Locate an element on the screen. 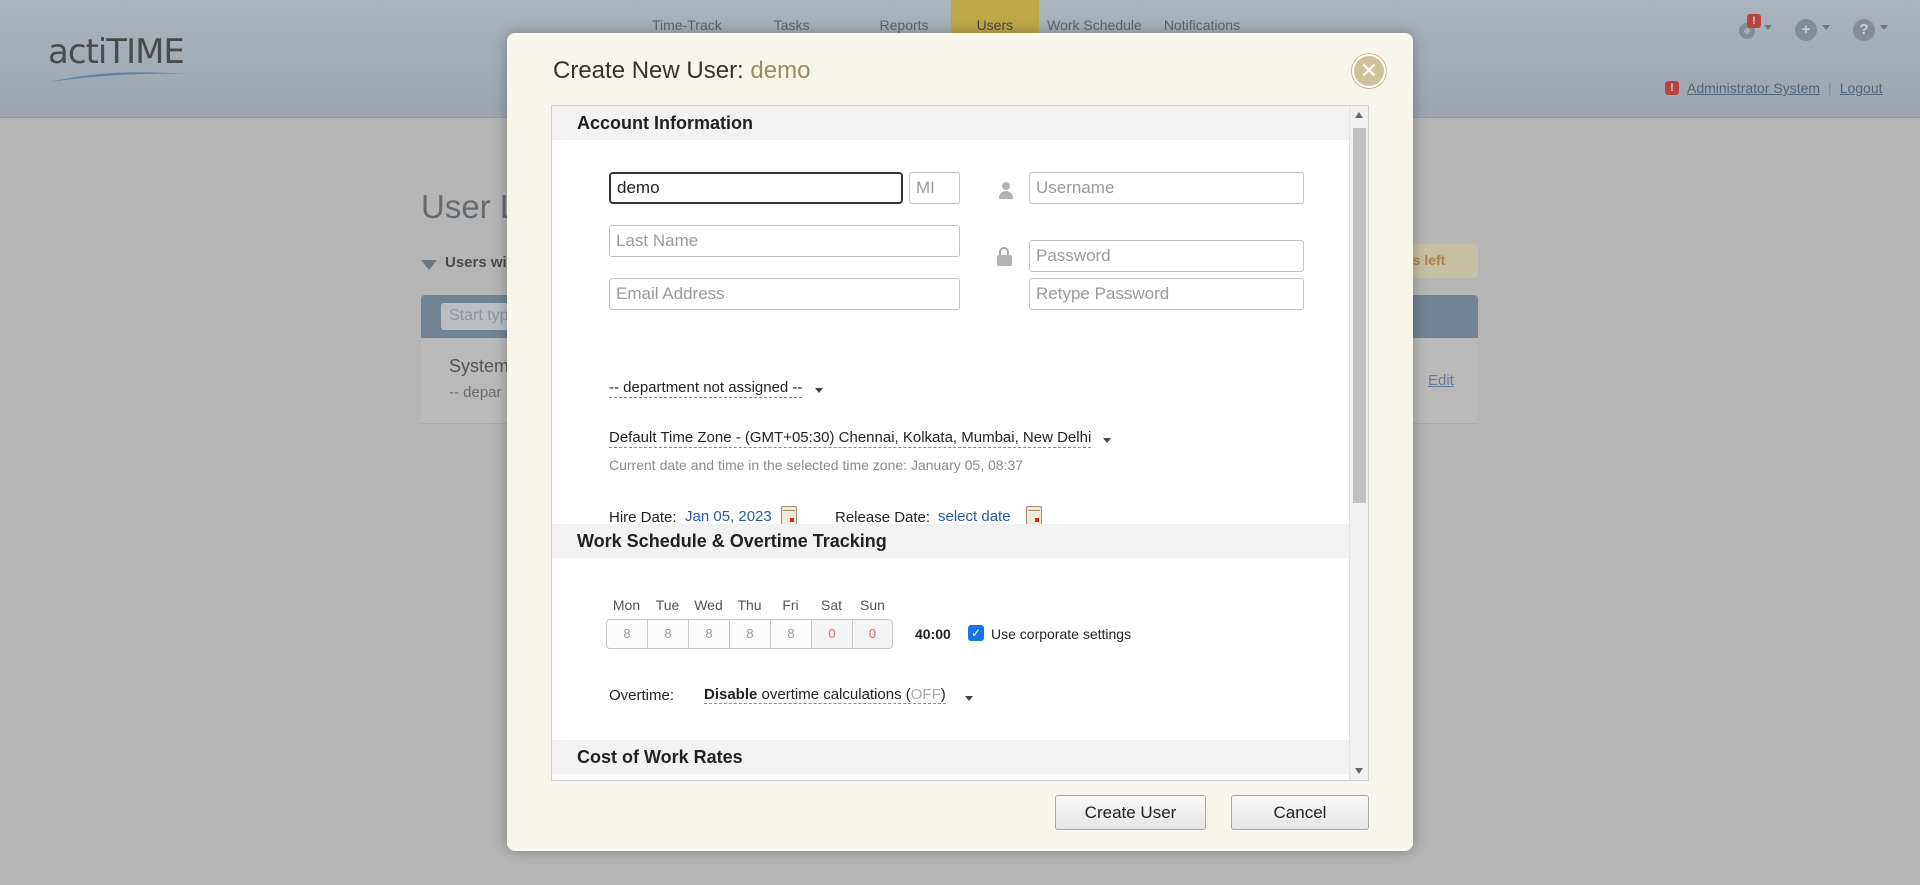 This screenshot has width=1920, height=885. day-name: Sun is located at coordinates (872, 605).